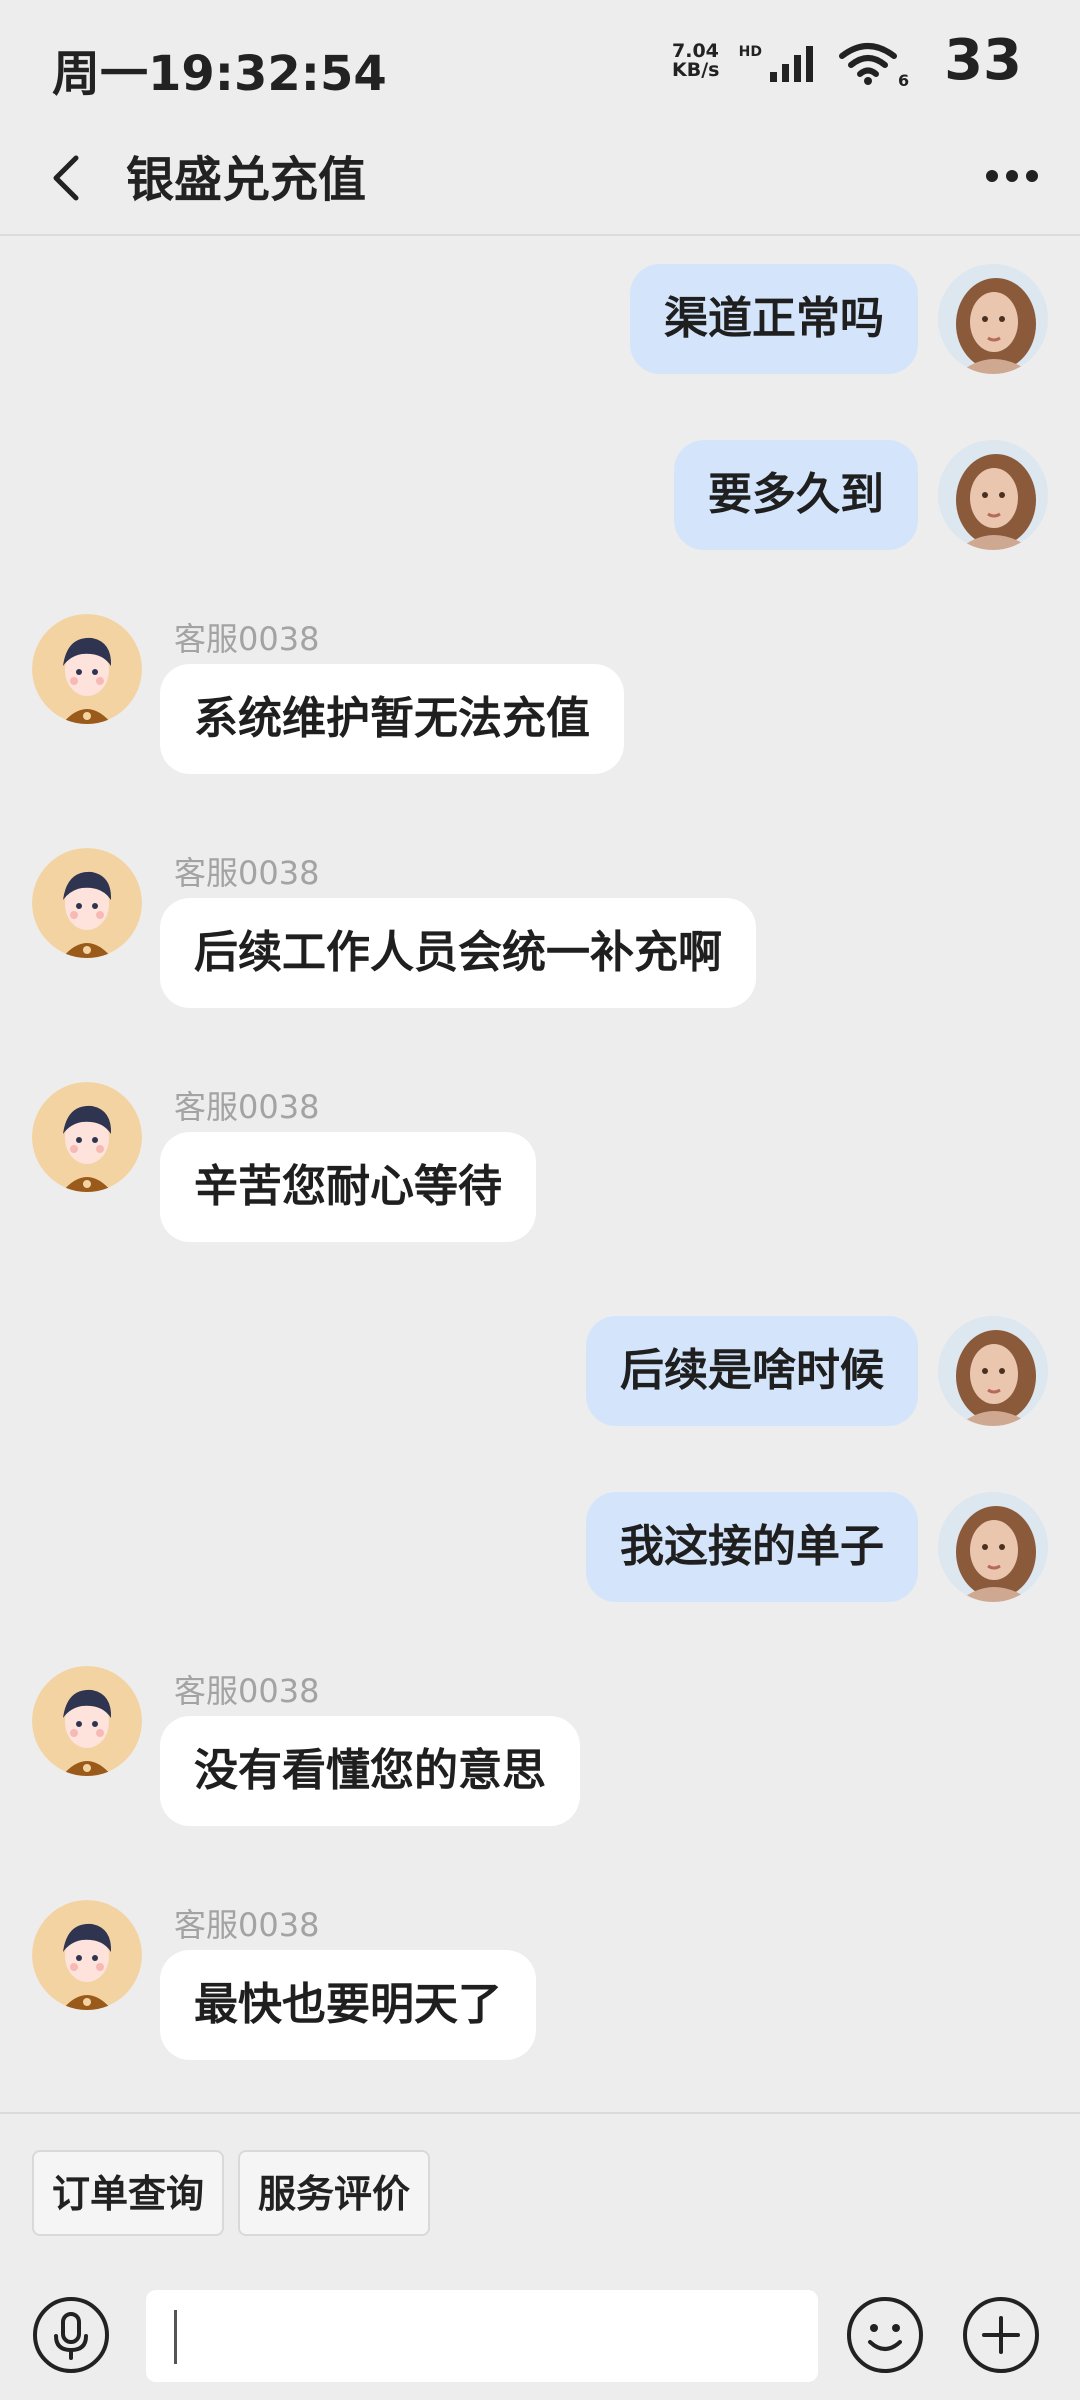 This screenshot has width=1080, height=2400. I want to click on message-bubble: 后续工作人员会统一补充啊, so click(458, 953).